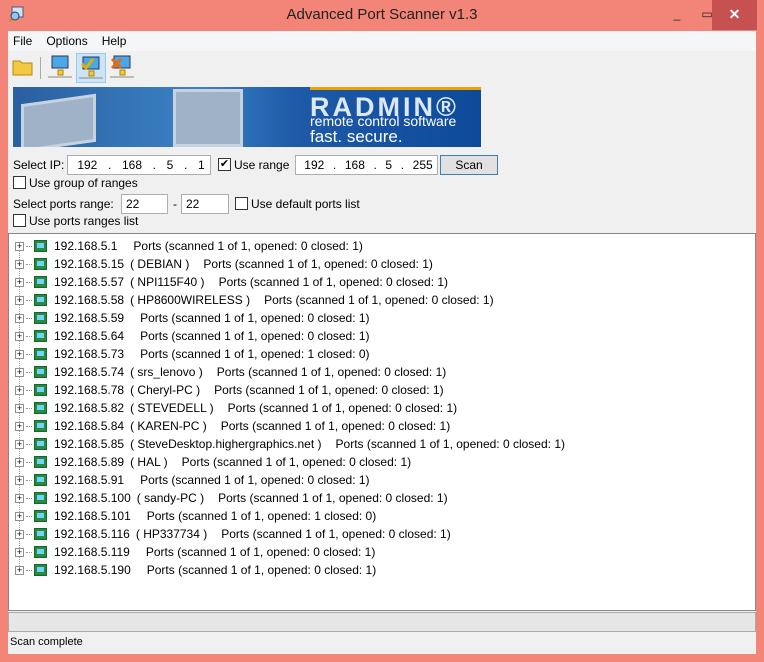 The width and height of the screenshot is (764, 662). What do you see at coordinates (22, 41) in the screenshot?
I see `menu-file: File` at bounding box center [22, 41].